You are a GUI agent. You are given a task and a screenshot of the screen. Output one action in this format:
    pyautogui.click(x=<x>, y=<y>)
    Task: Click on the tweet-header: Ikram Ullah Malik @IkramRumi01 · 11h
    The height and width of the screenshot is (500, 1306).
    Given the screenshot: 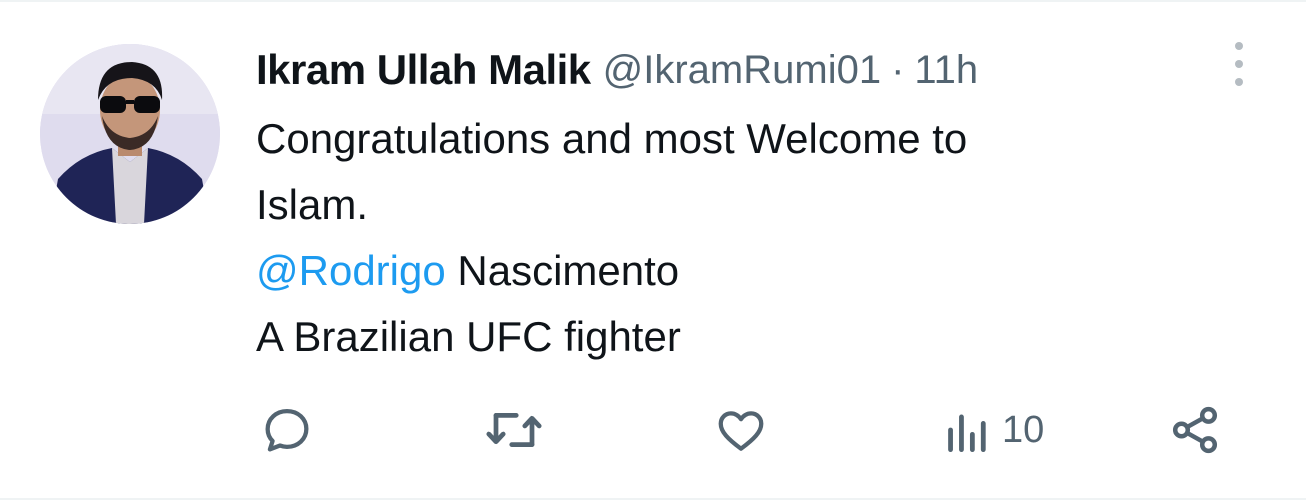 What is the action you would take?
    pyautogui.click(x=617, y=70)
    